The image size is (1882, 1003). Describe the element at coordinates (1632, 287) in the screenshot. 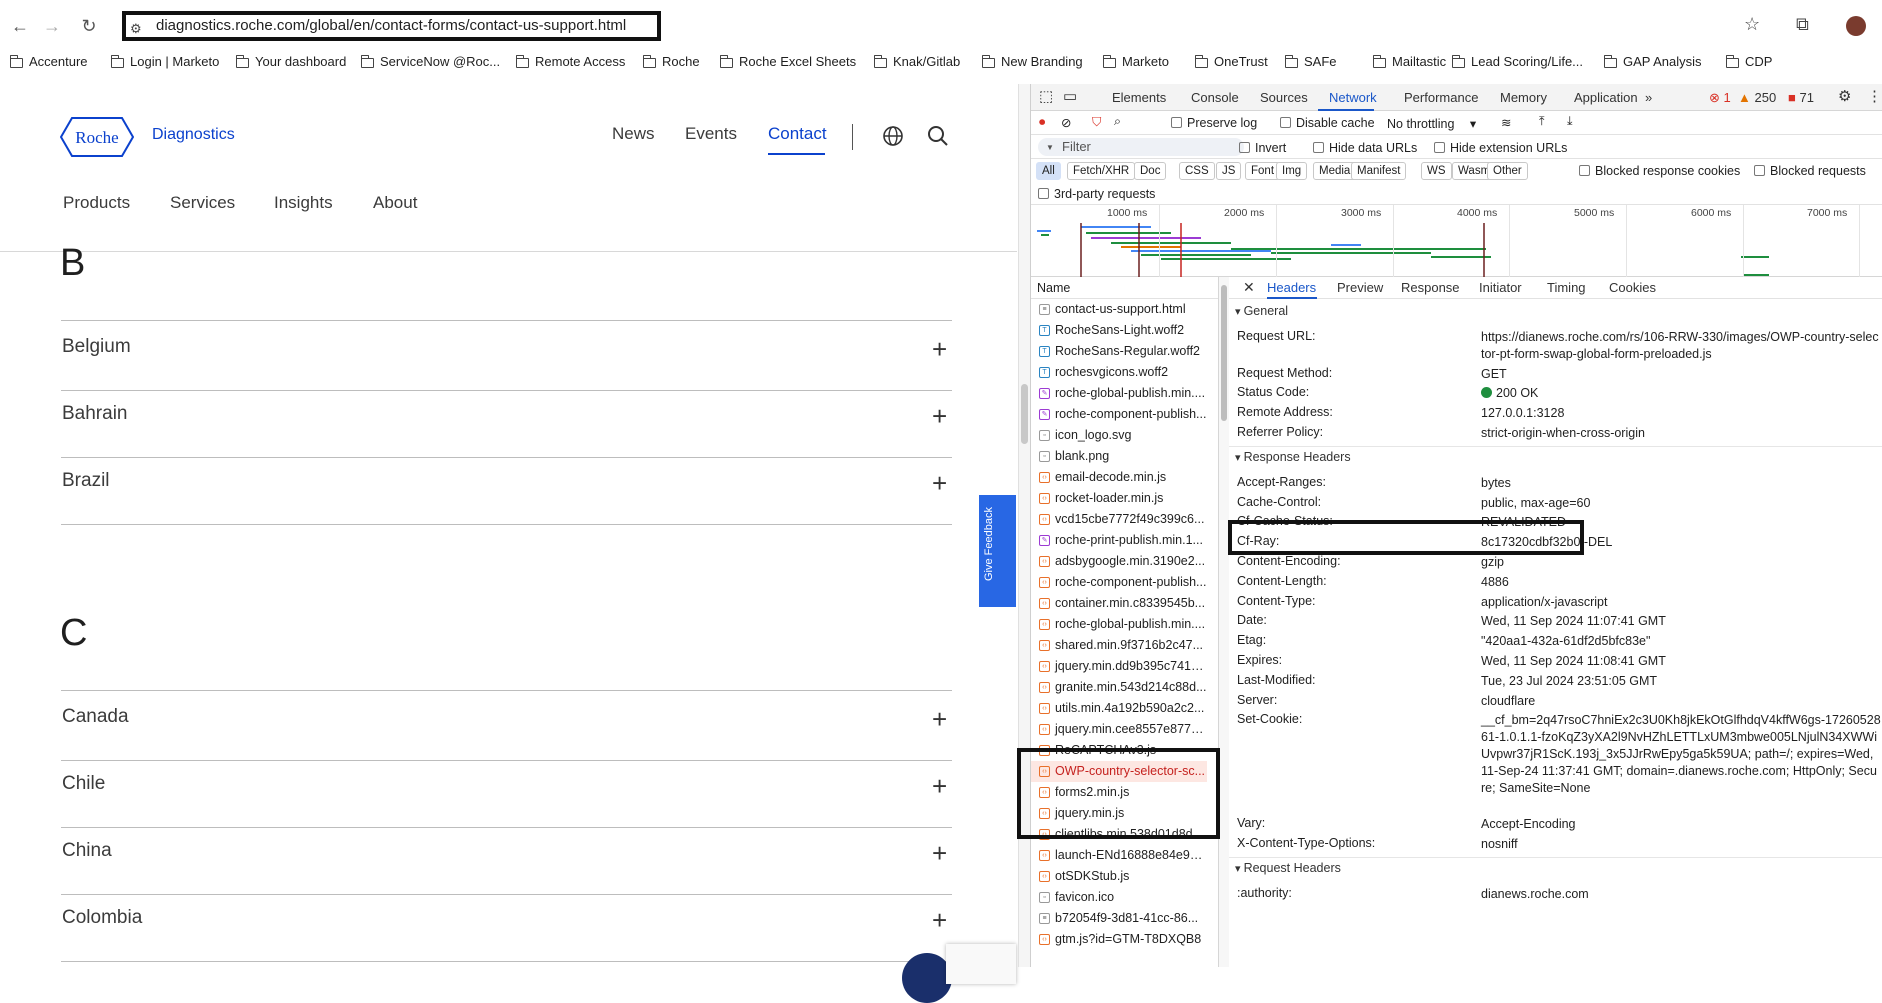

I see `tab-cookies: Cookies` at that location.